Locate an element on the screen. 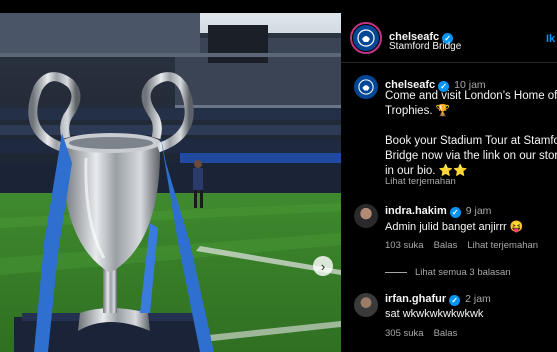  next-media-button: › is located at coordinates (323, 266).